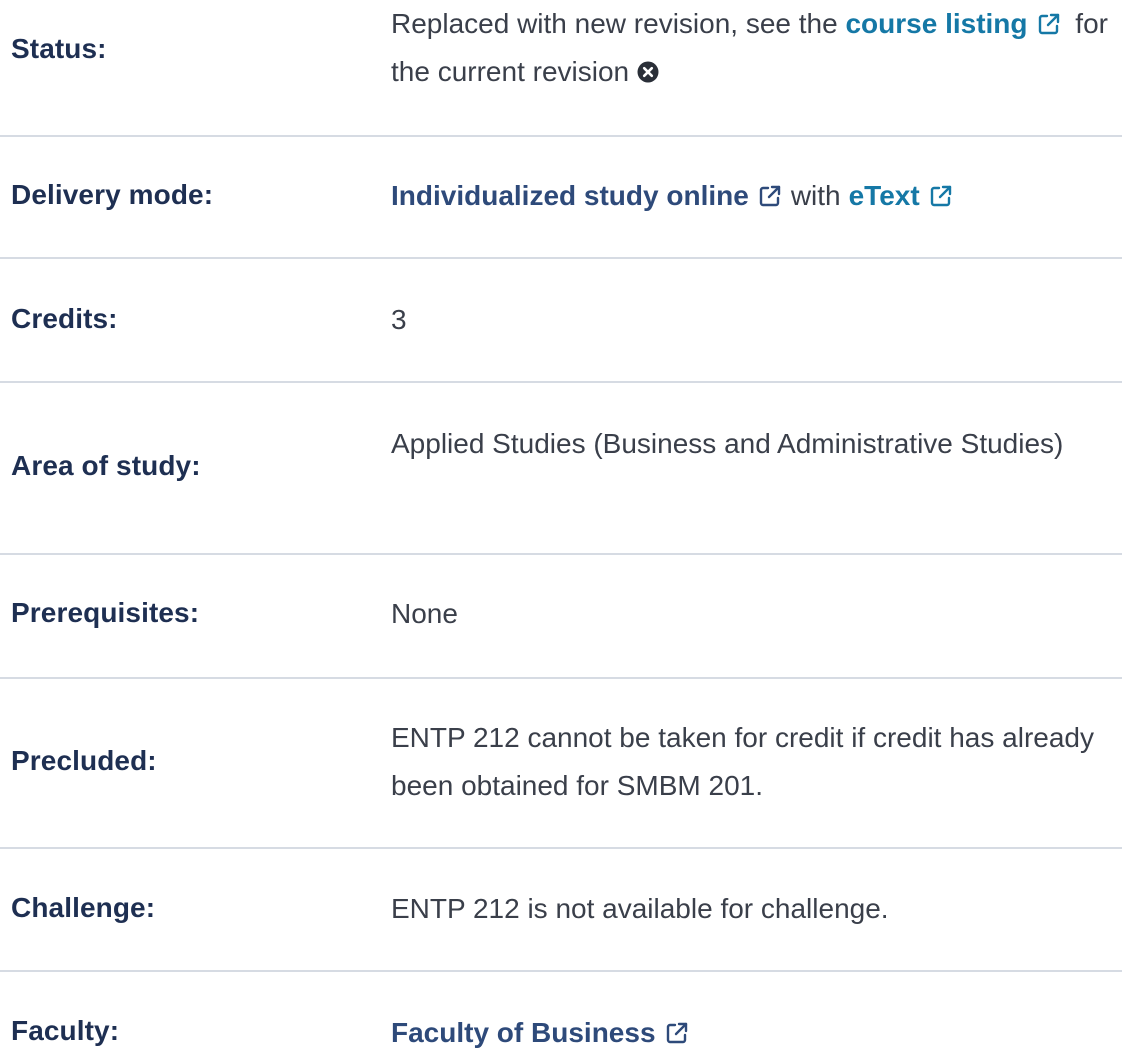 The image size is (1122, 1057). Describe the element at coordinates (618, 23) in the screenshot. I see `status-text-before: Replaced with new revision, see the` at that location.